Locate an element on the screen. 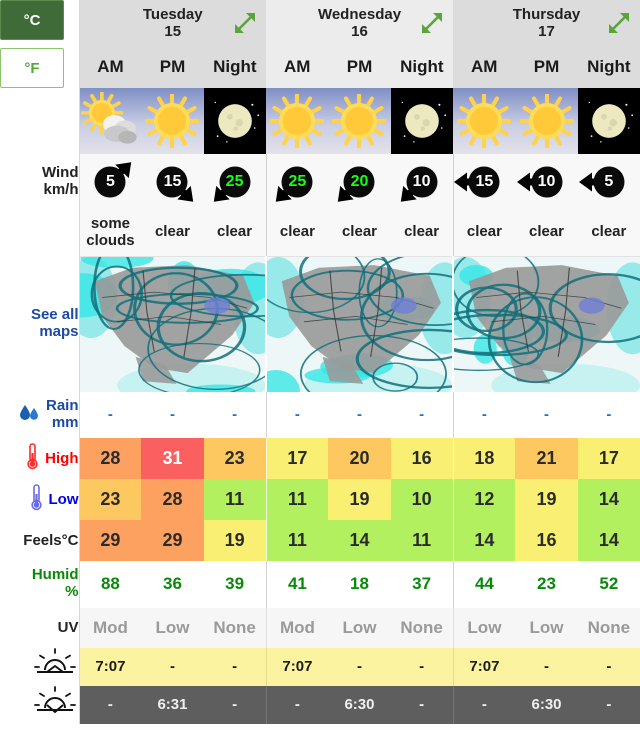 The height and width of the screenshot is (740, 640). feels-temp-cell-4: 14 is located at coordinates (359, 540).